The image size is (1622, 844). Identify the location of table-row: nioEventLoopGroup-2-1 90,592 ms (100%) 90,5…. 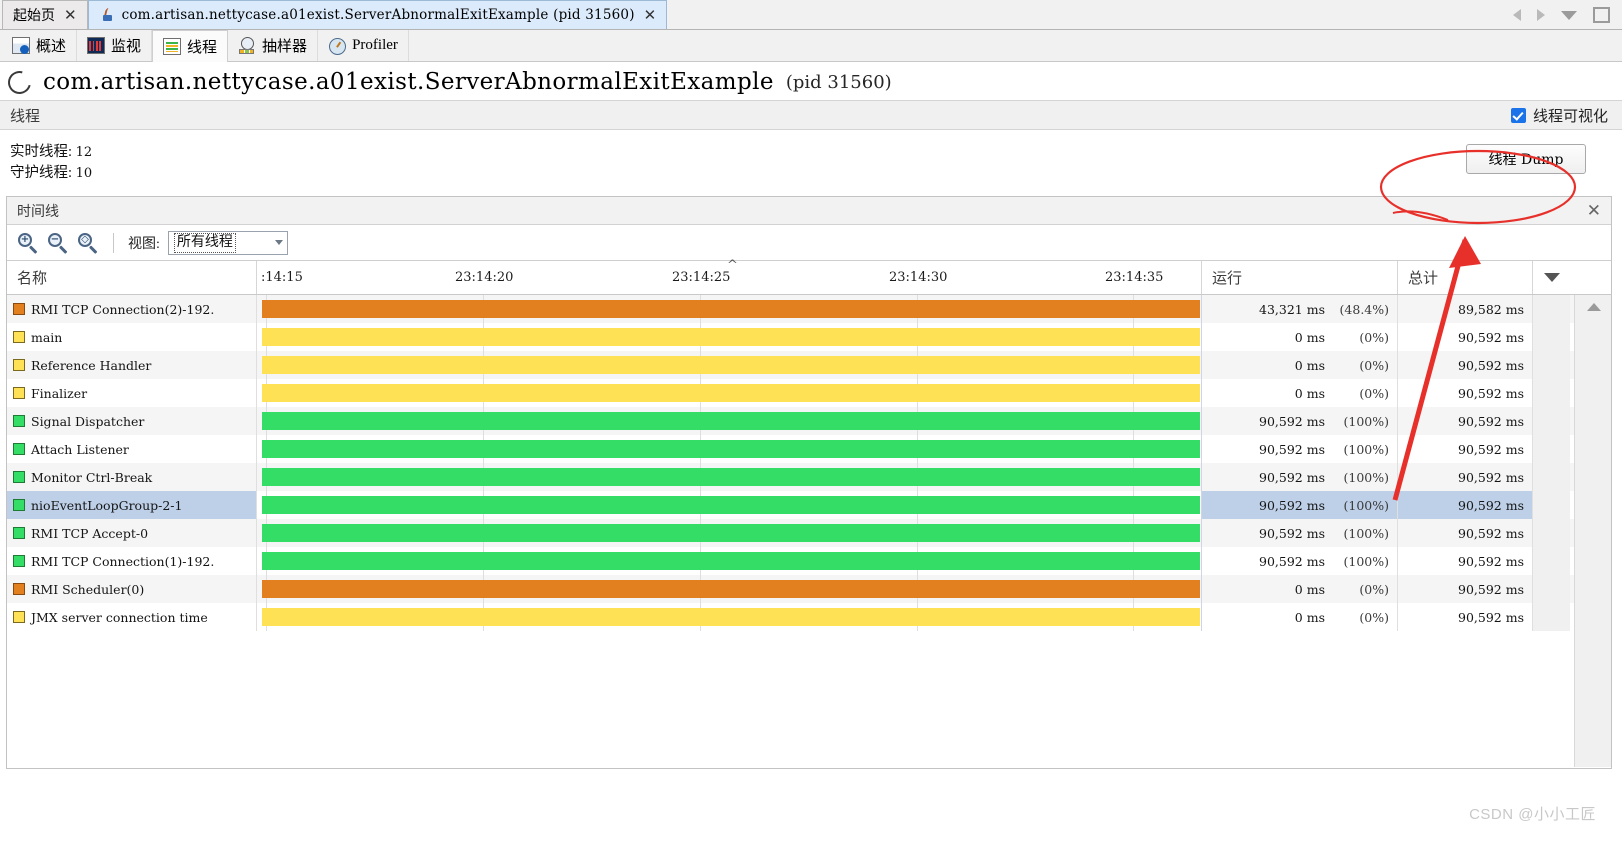
(809, 505).